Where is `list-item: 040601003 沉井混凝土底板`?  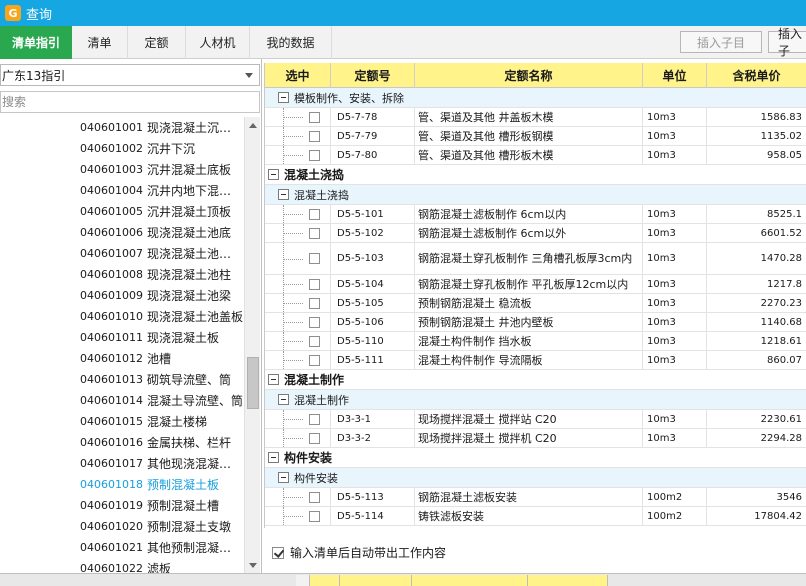 list-item: 040601003 沉井混凝土底板 is located at coordinates (122, 169).